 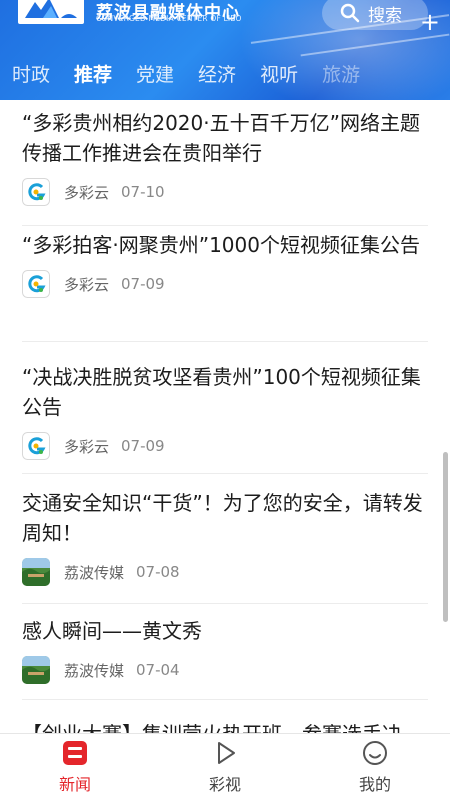 What do you see at coordinates (51, 9) in the screenshot?
I see `mountain-logo-icon` at bounding box center [51, 9].